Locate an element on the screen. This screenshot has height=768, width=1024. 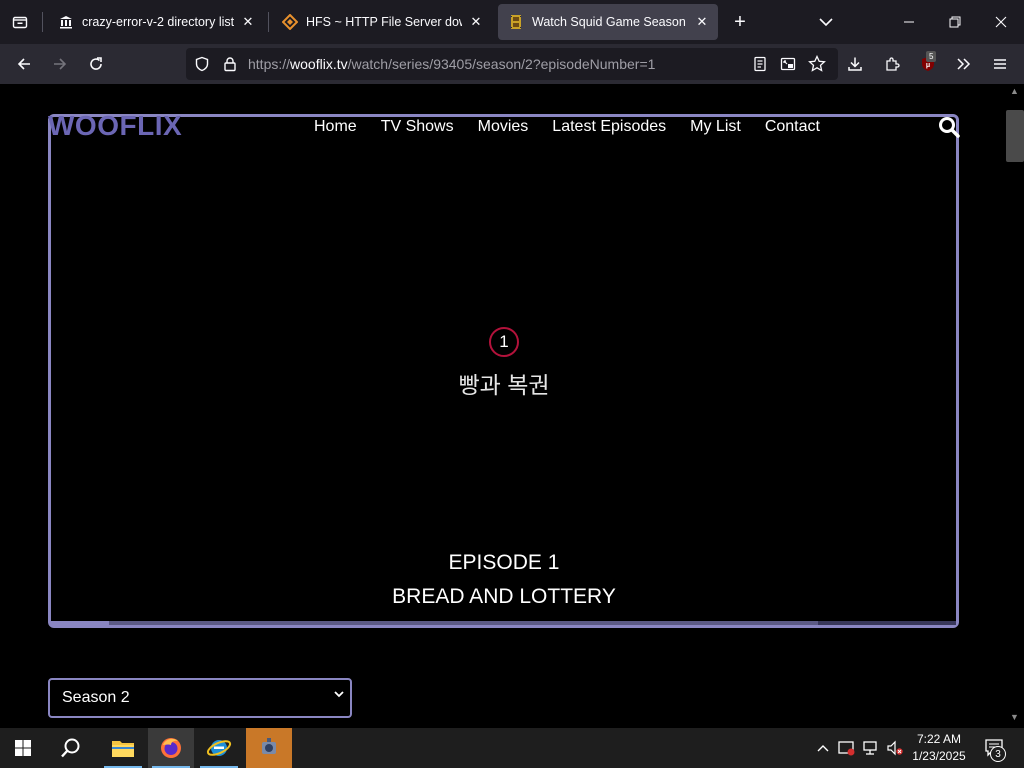
tab-watch-squid-game: Watch Squid Game Season 2 Ep ✕ is located at coordinates (608, 22).